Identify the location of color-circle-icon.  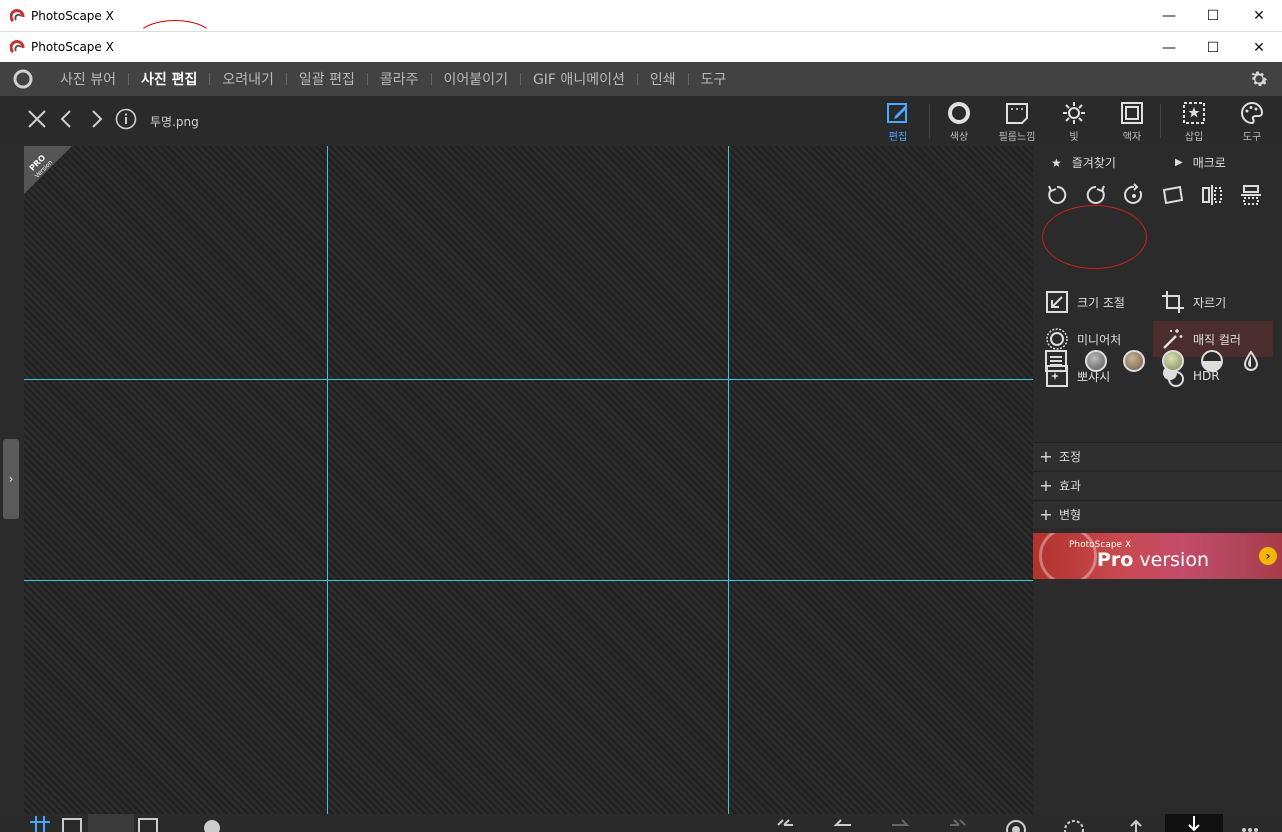
(959, 113).